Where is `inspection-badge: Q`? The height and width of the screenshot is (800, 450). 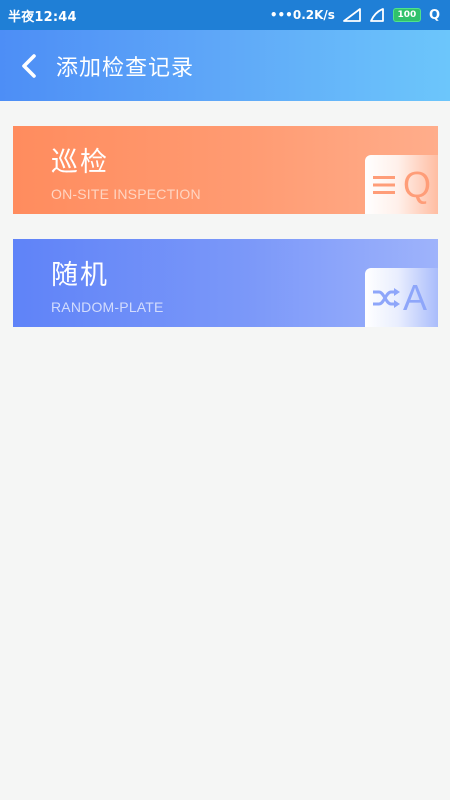 inspection-badge: Q is located at coordinates (401, 184).